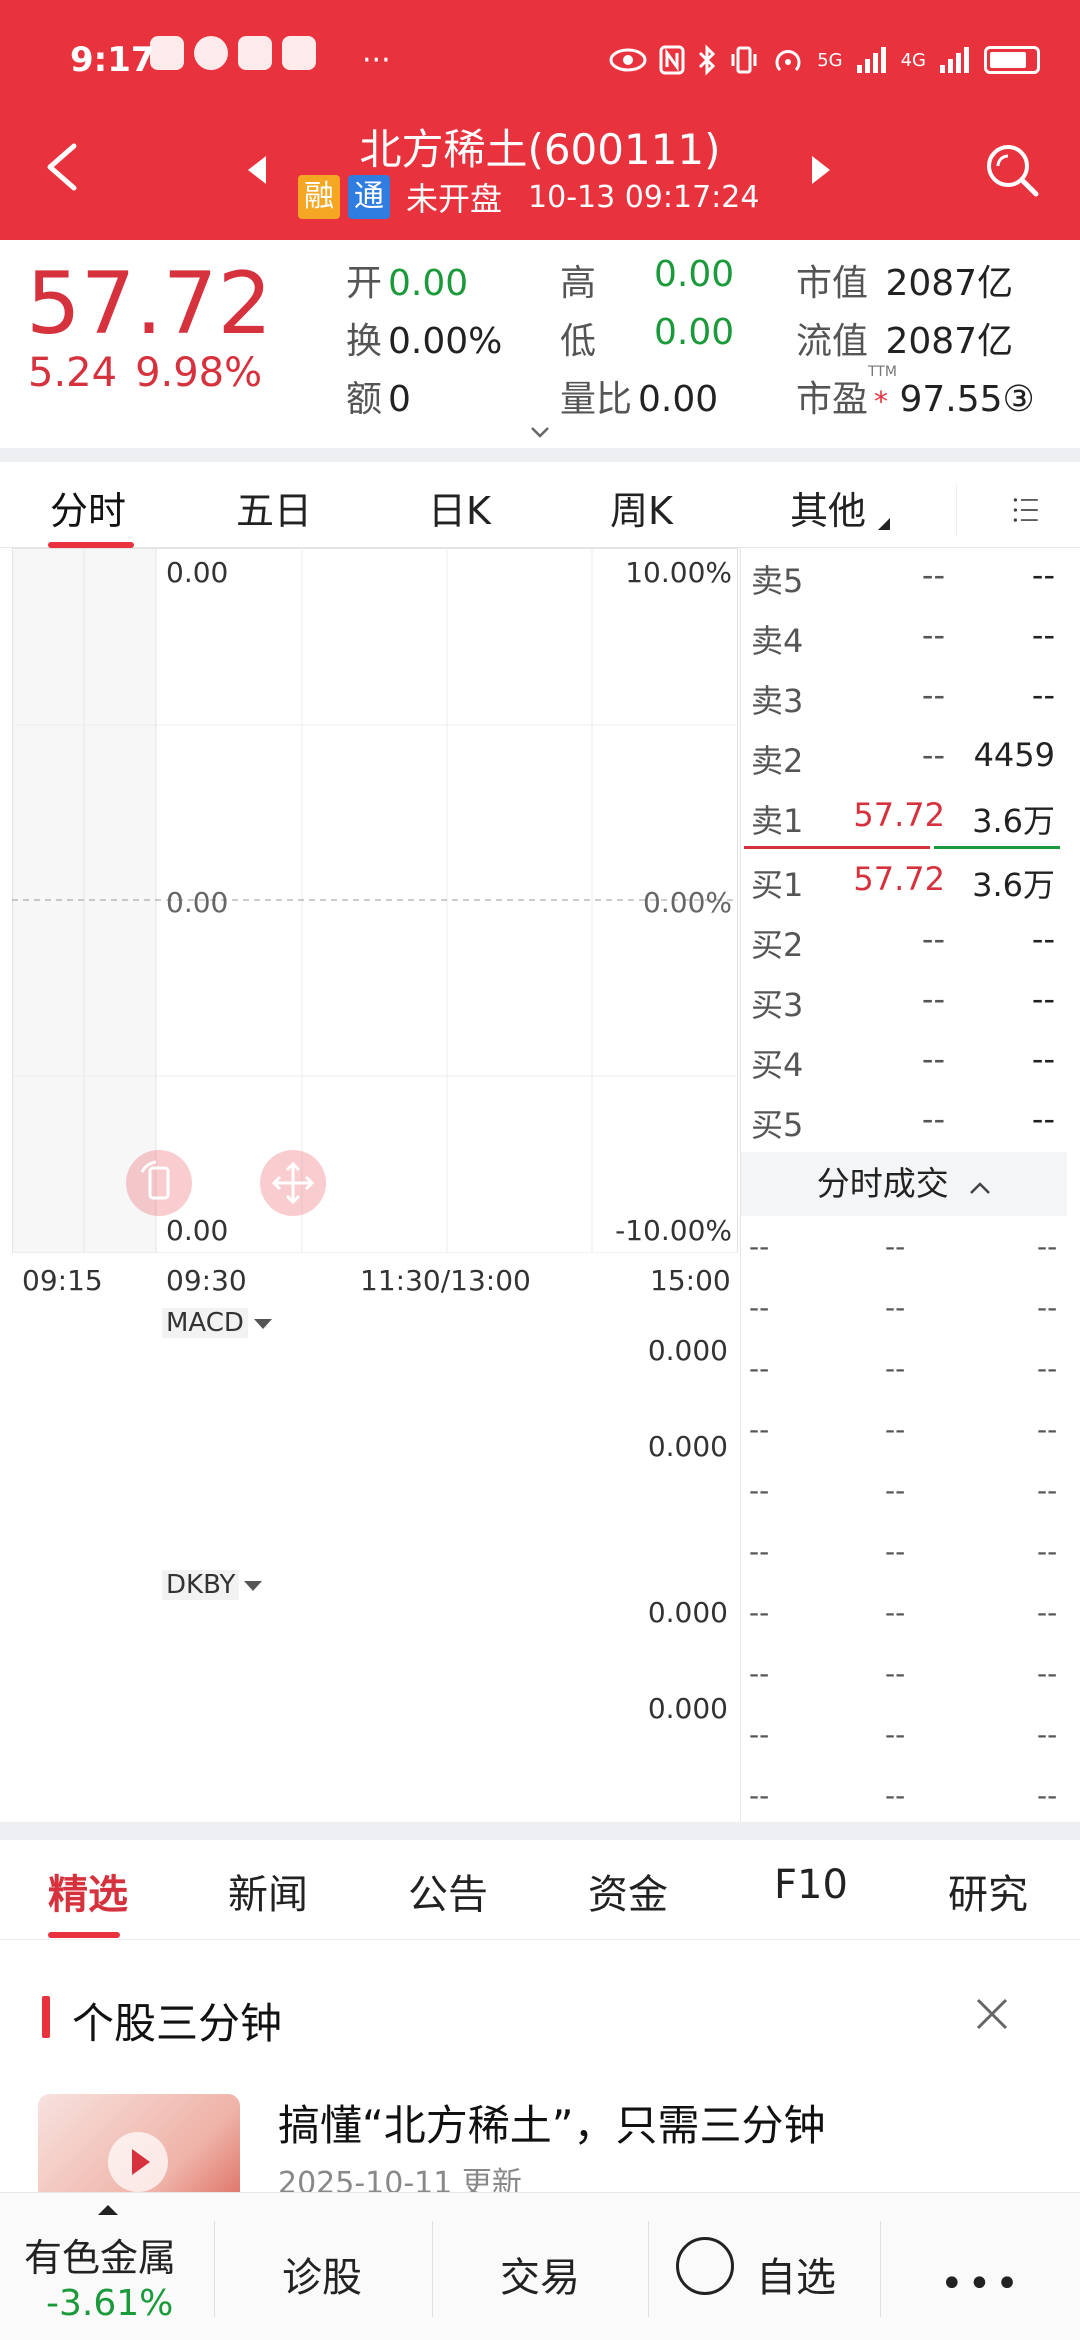 The image size is (1080, 2340). I want to click on buy-level-4: 买4 -- --, so click(903, 1062).